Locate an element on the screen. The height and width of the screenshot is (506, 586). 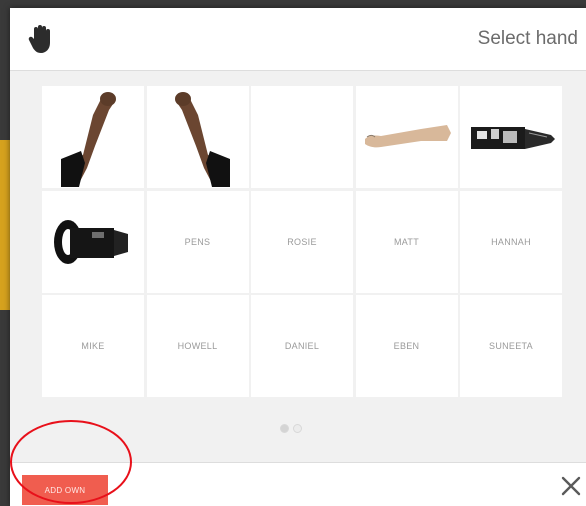
hand-cell-socket is located at coordinates (93, 241).